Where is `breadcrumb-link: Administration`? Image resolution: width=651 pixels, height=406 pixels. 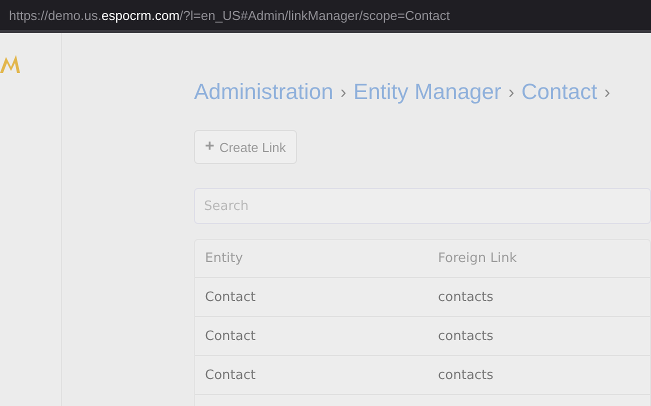 breadcrumb-link: Administration is located at coordinates (264, 92).